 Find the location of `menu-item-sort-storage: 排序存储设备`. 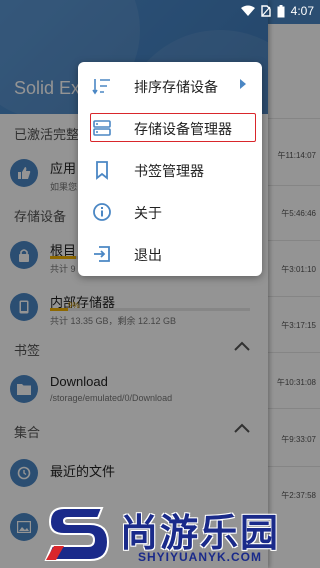

menu-item-sort-storage: 排序存储设备 is located at coordinates (170, 85).